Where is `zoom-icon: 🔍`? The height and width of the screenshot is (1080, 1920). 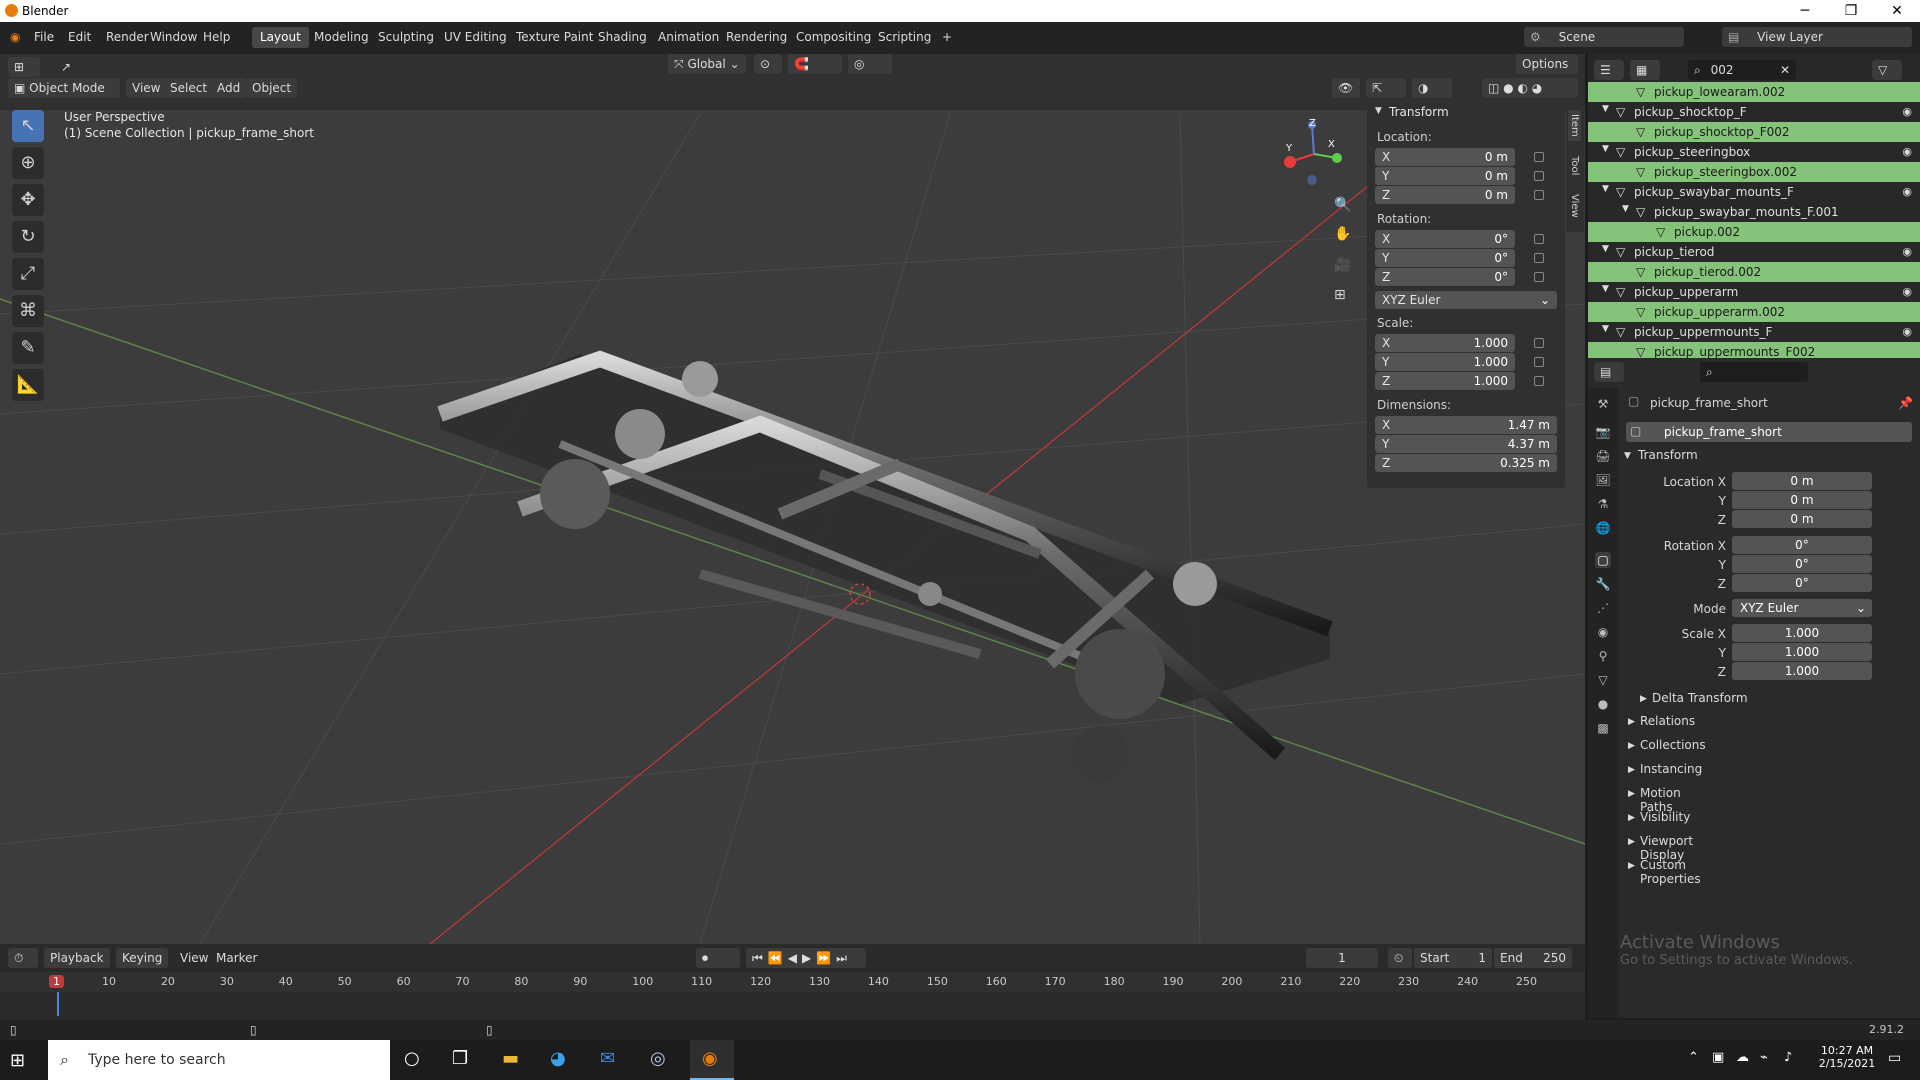 zoom-icon: 🔍 is located at coordinates (1342, 205).